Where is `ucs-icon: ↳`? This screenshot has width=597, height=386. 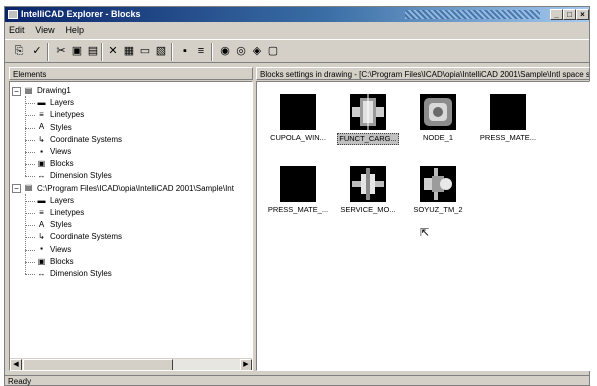 ucs-icon: ↳ is located at coordinates (41, 237).